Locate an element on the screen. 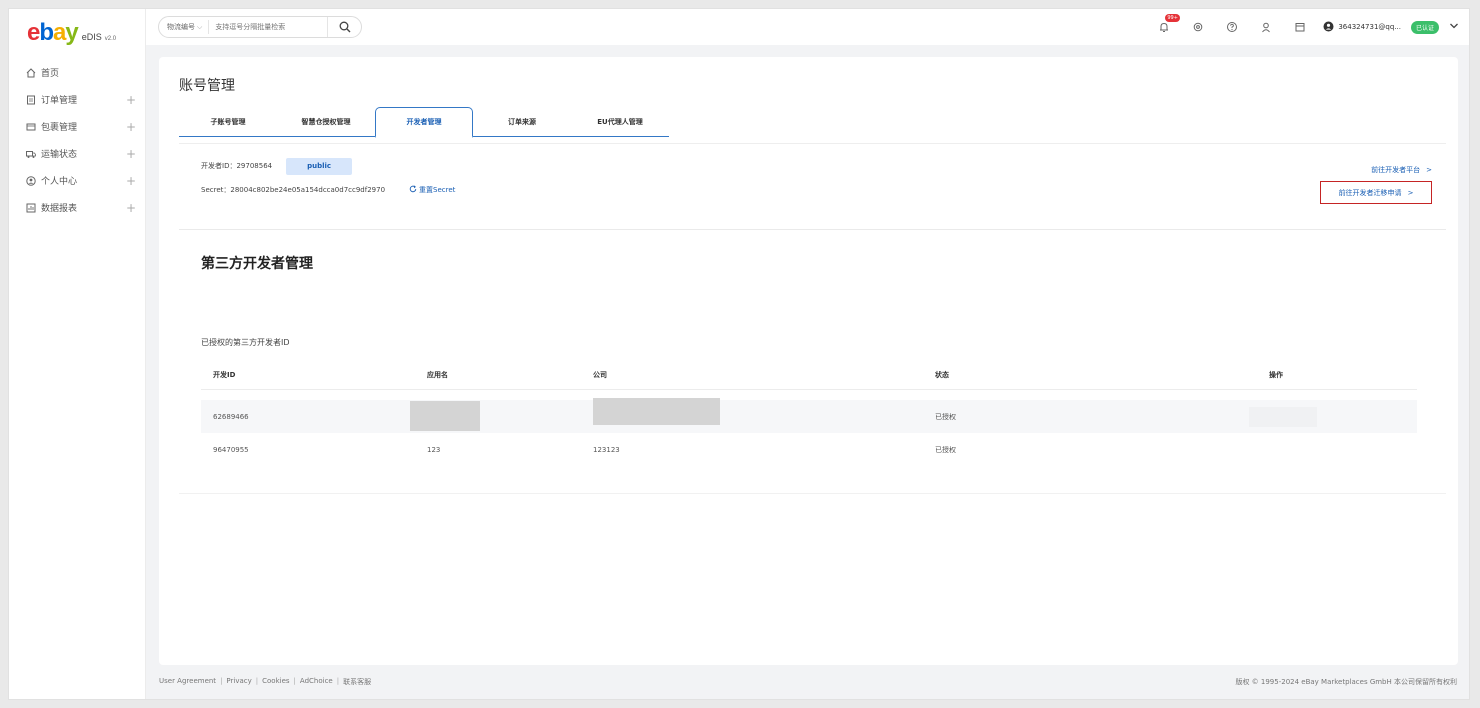  tab-bar: 子账号管理 智慧仓授权管理 开发者管理 订单来源 EU代理人管理 is located at coordinates (424, 122).